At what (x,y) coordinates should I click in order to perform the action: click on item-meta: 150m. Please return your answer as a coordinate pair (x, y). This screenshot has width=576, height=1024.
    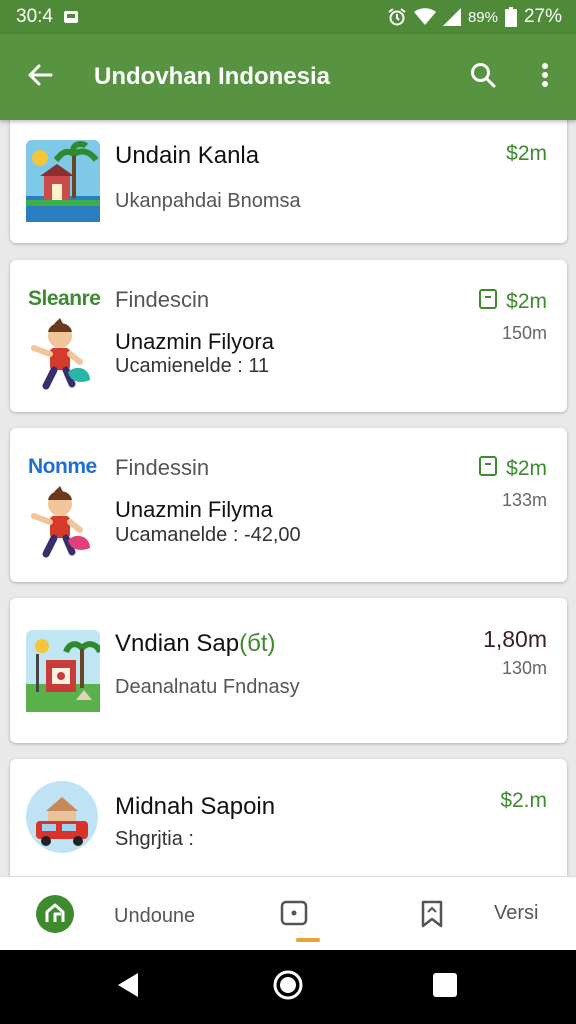
    Looking at the image, I should click on (524, 333).